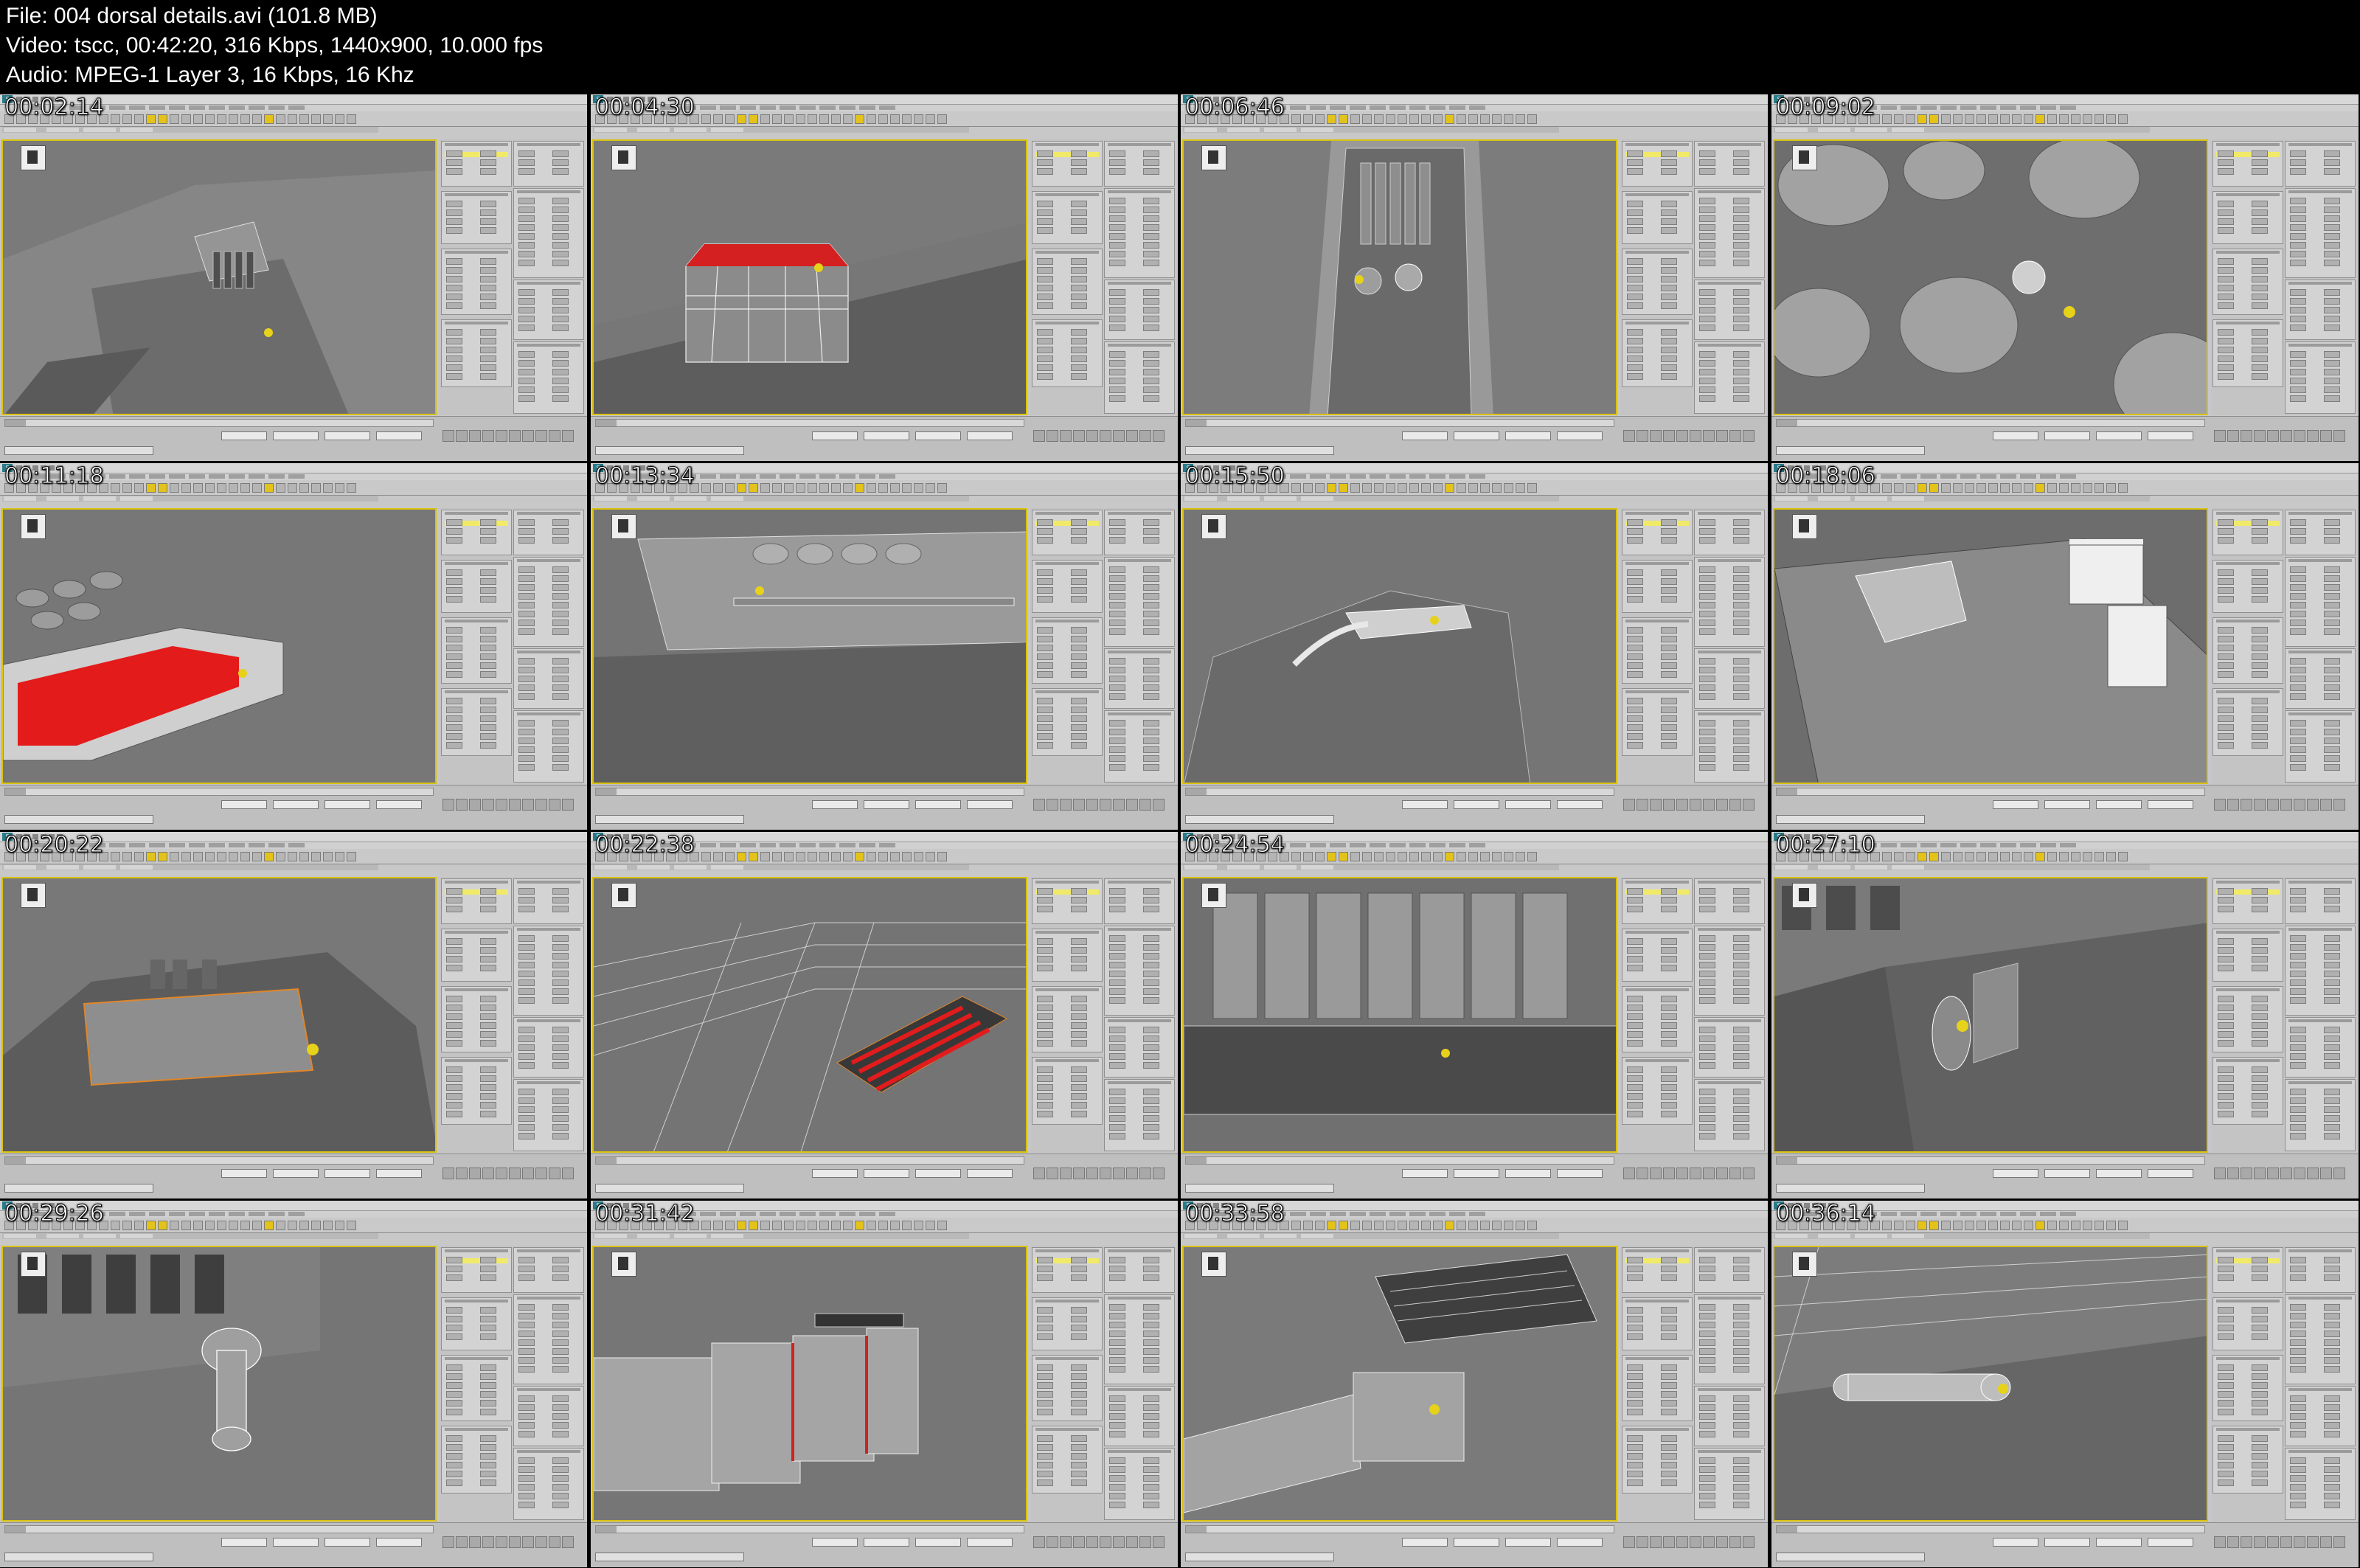 This screenshot has width=2360, height=1568. Describe the element at coordinates (1399, 646) in the screenshot. I see `perspective-viewport` at that location.